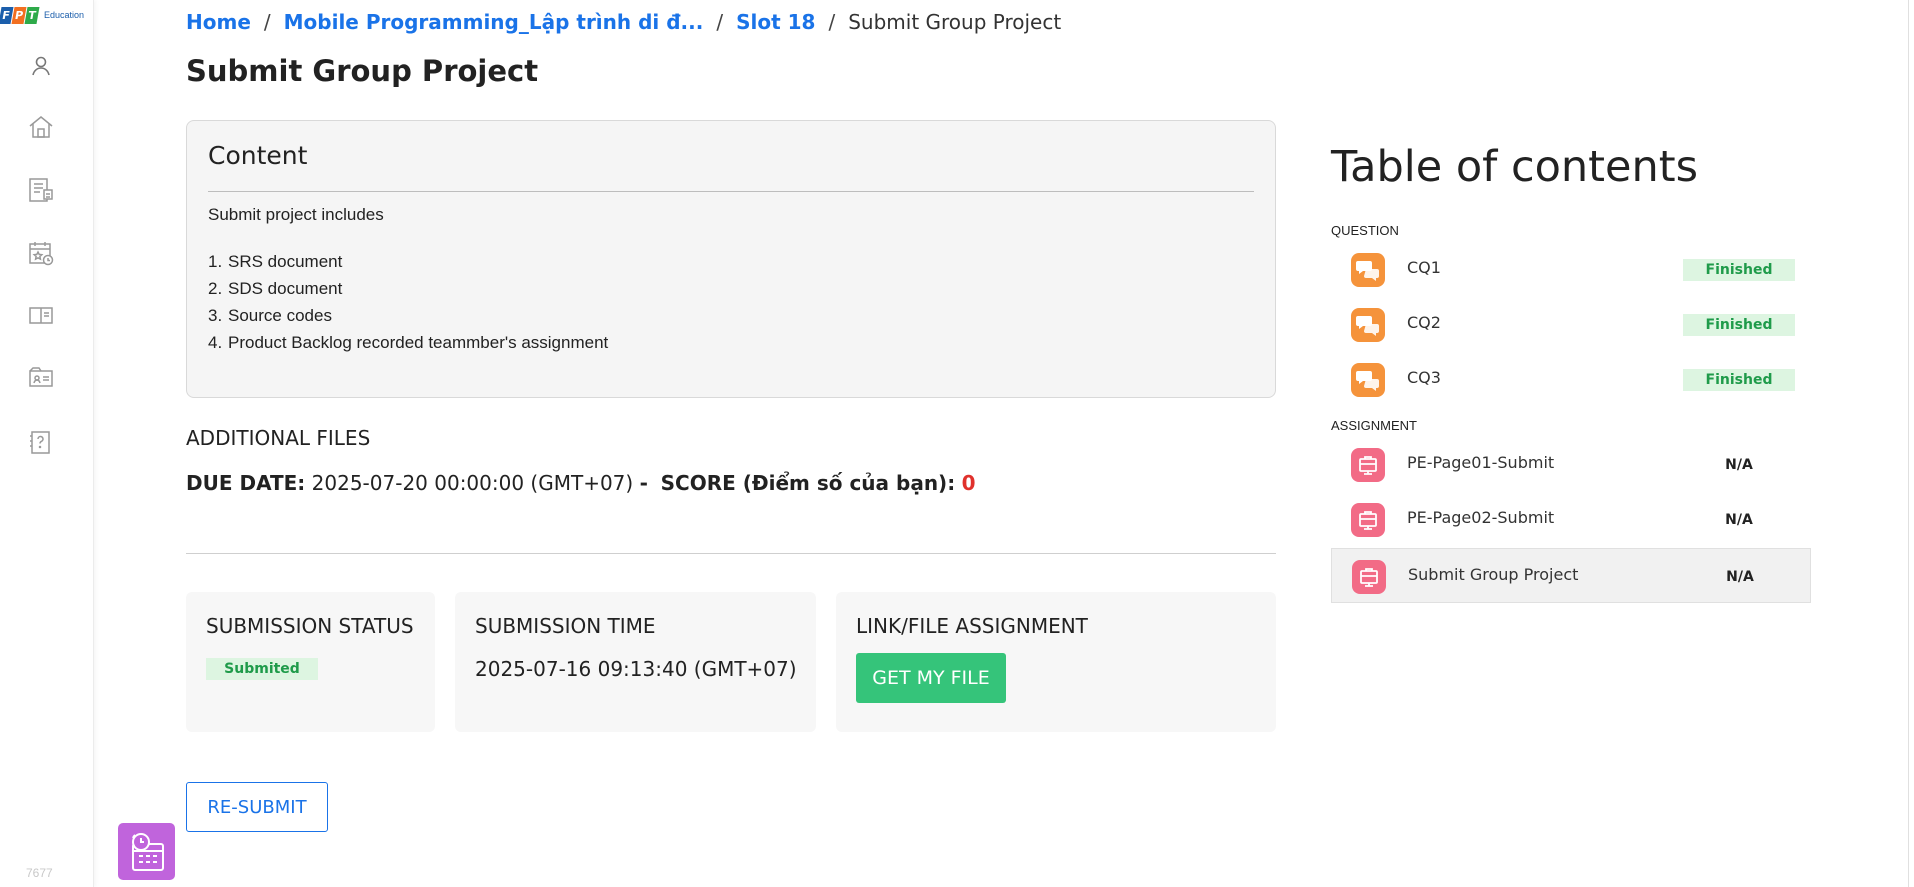 This screenshot has width=1914, height=887. I want to click on toc-question-section: QUESTION, so click(1365, 230).